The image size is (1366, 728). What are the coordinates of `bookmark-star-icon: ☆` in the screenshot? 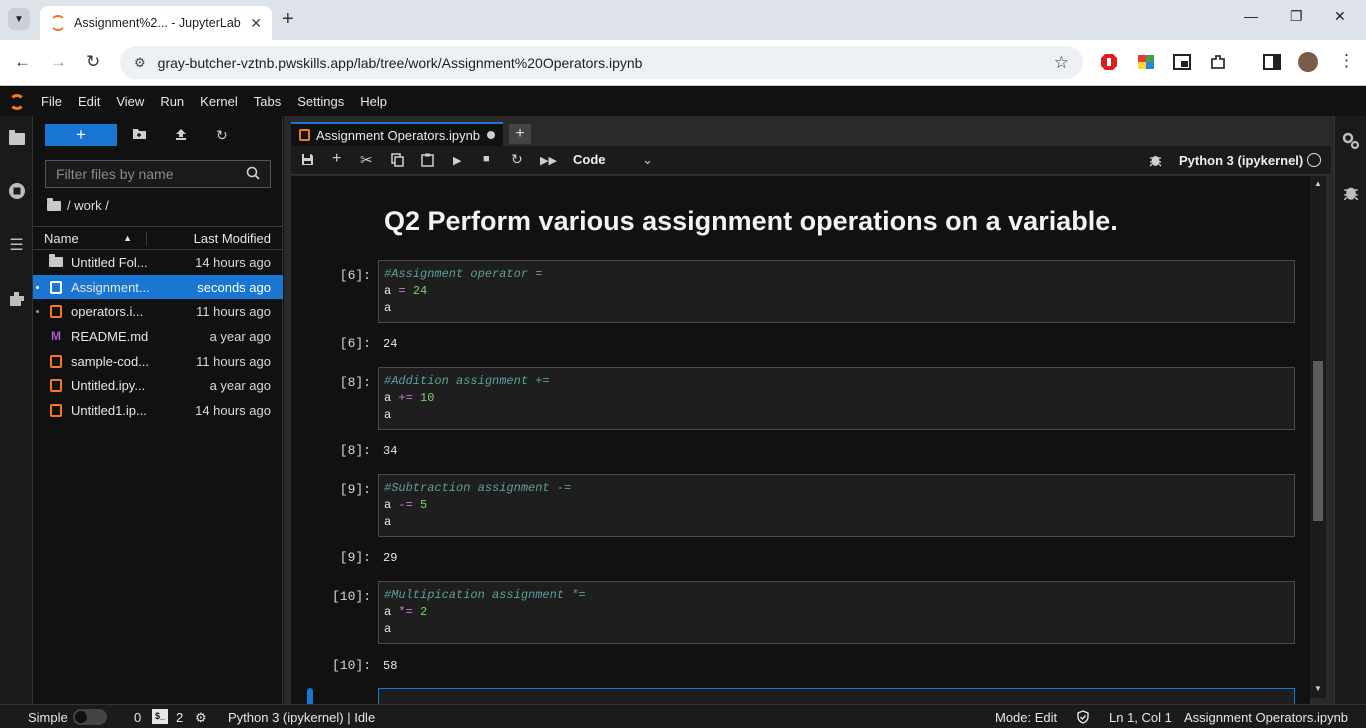 It's located at (1061, 63).